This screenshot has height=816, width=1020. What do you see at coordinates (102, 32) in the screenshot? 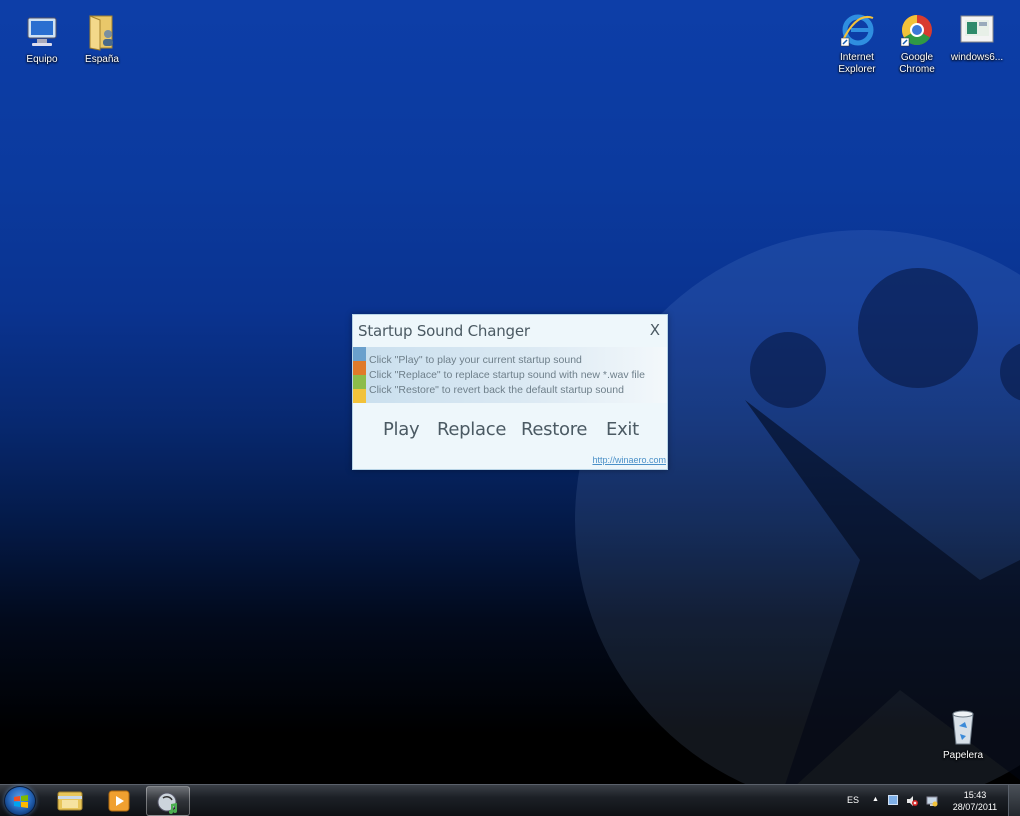
I see `user-folder-icon` at bounding box center [102, 32].